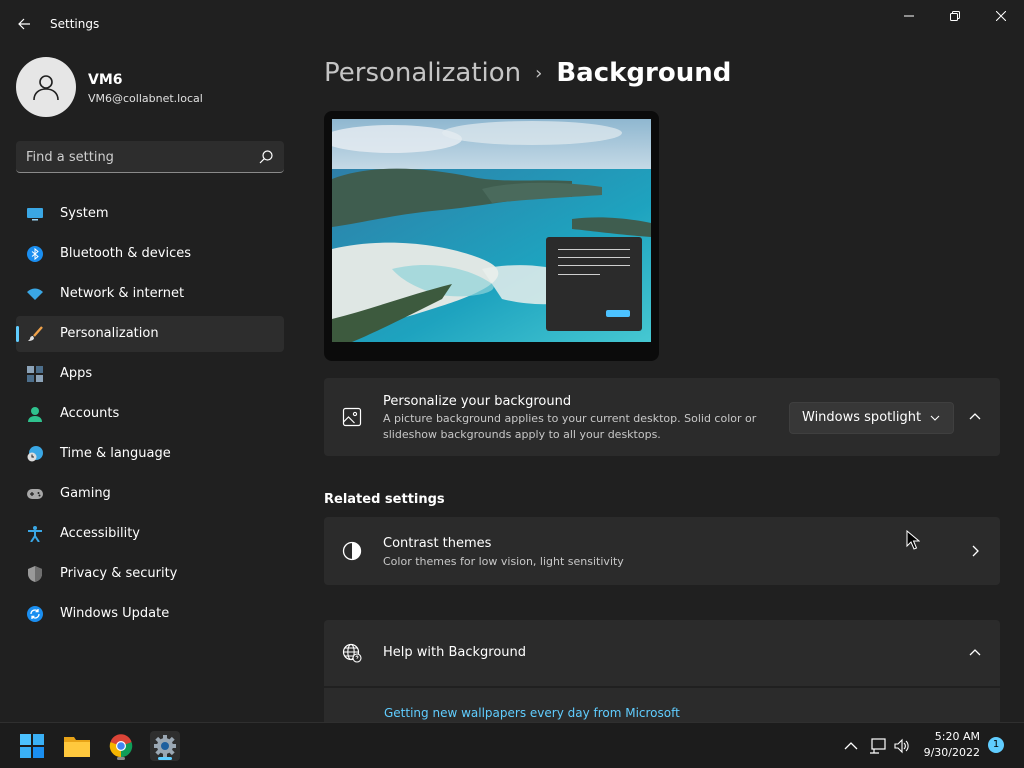 Image resolution: width=1024 pixels, height=768 pixels. I want to click on apps-icon, so click(35, 374).